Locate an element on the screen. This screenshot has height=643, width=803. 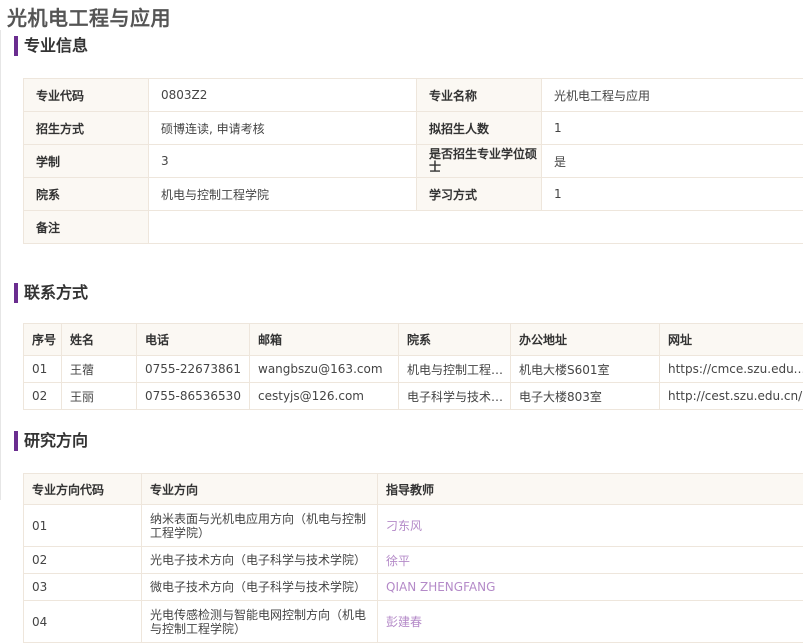
direction-name: 微电子技术方向（电子科学与技术学院） is located at coordinates (259, 587).